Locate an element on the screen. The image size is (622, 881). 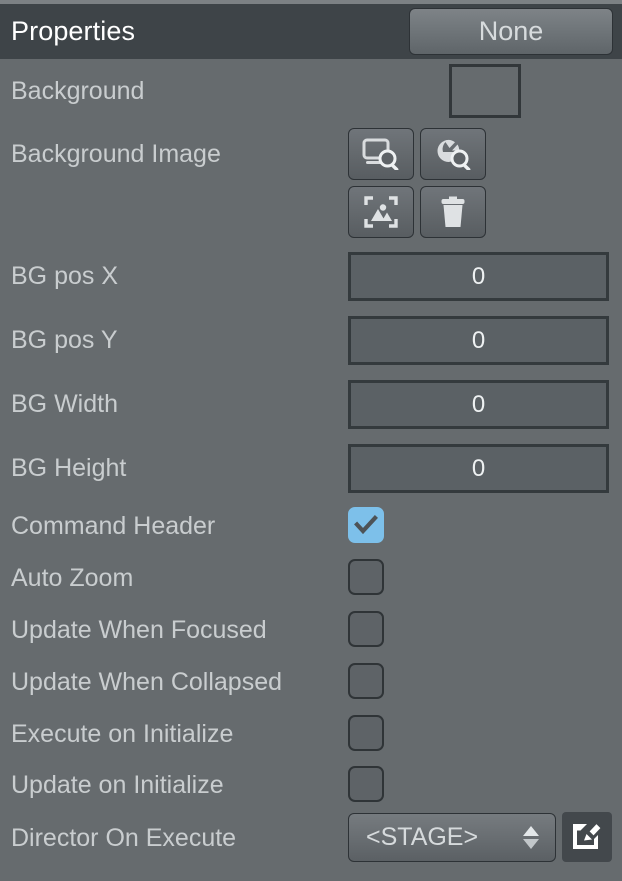
execute-on-initialize-label: Execute on Initialize is located at coordinates (122, 733).